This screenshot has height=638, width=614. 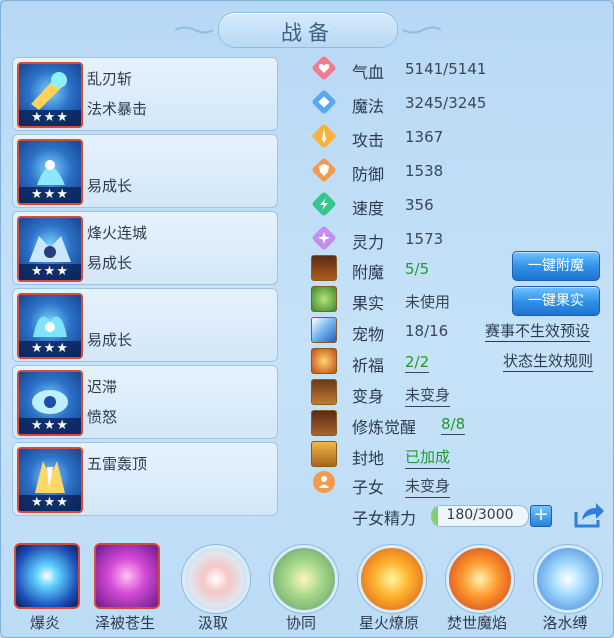 What do you see at coordinates (145, 94) in the screenshot?
I see `skill-card-1: ★★★ 乱刃斩 法术暴击` at bounding box center [145, 94].